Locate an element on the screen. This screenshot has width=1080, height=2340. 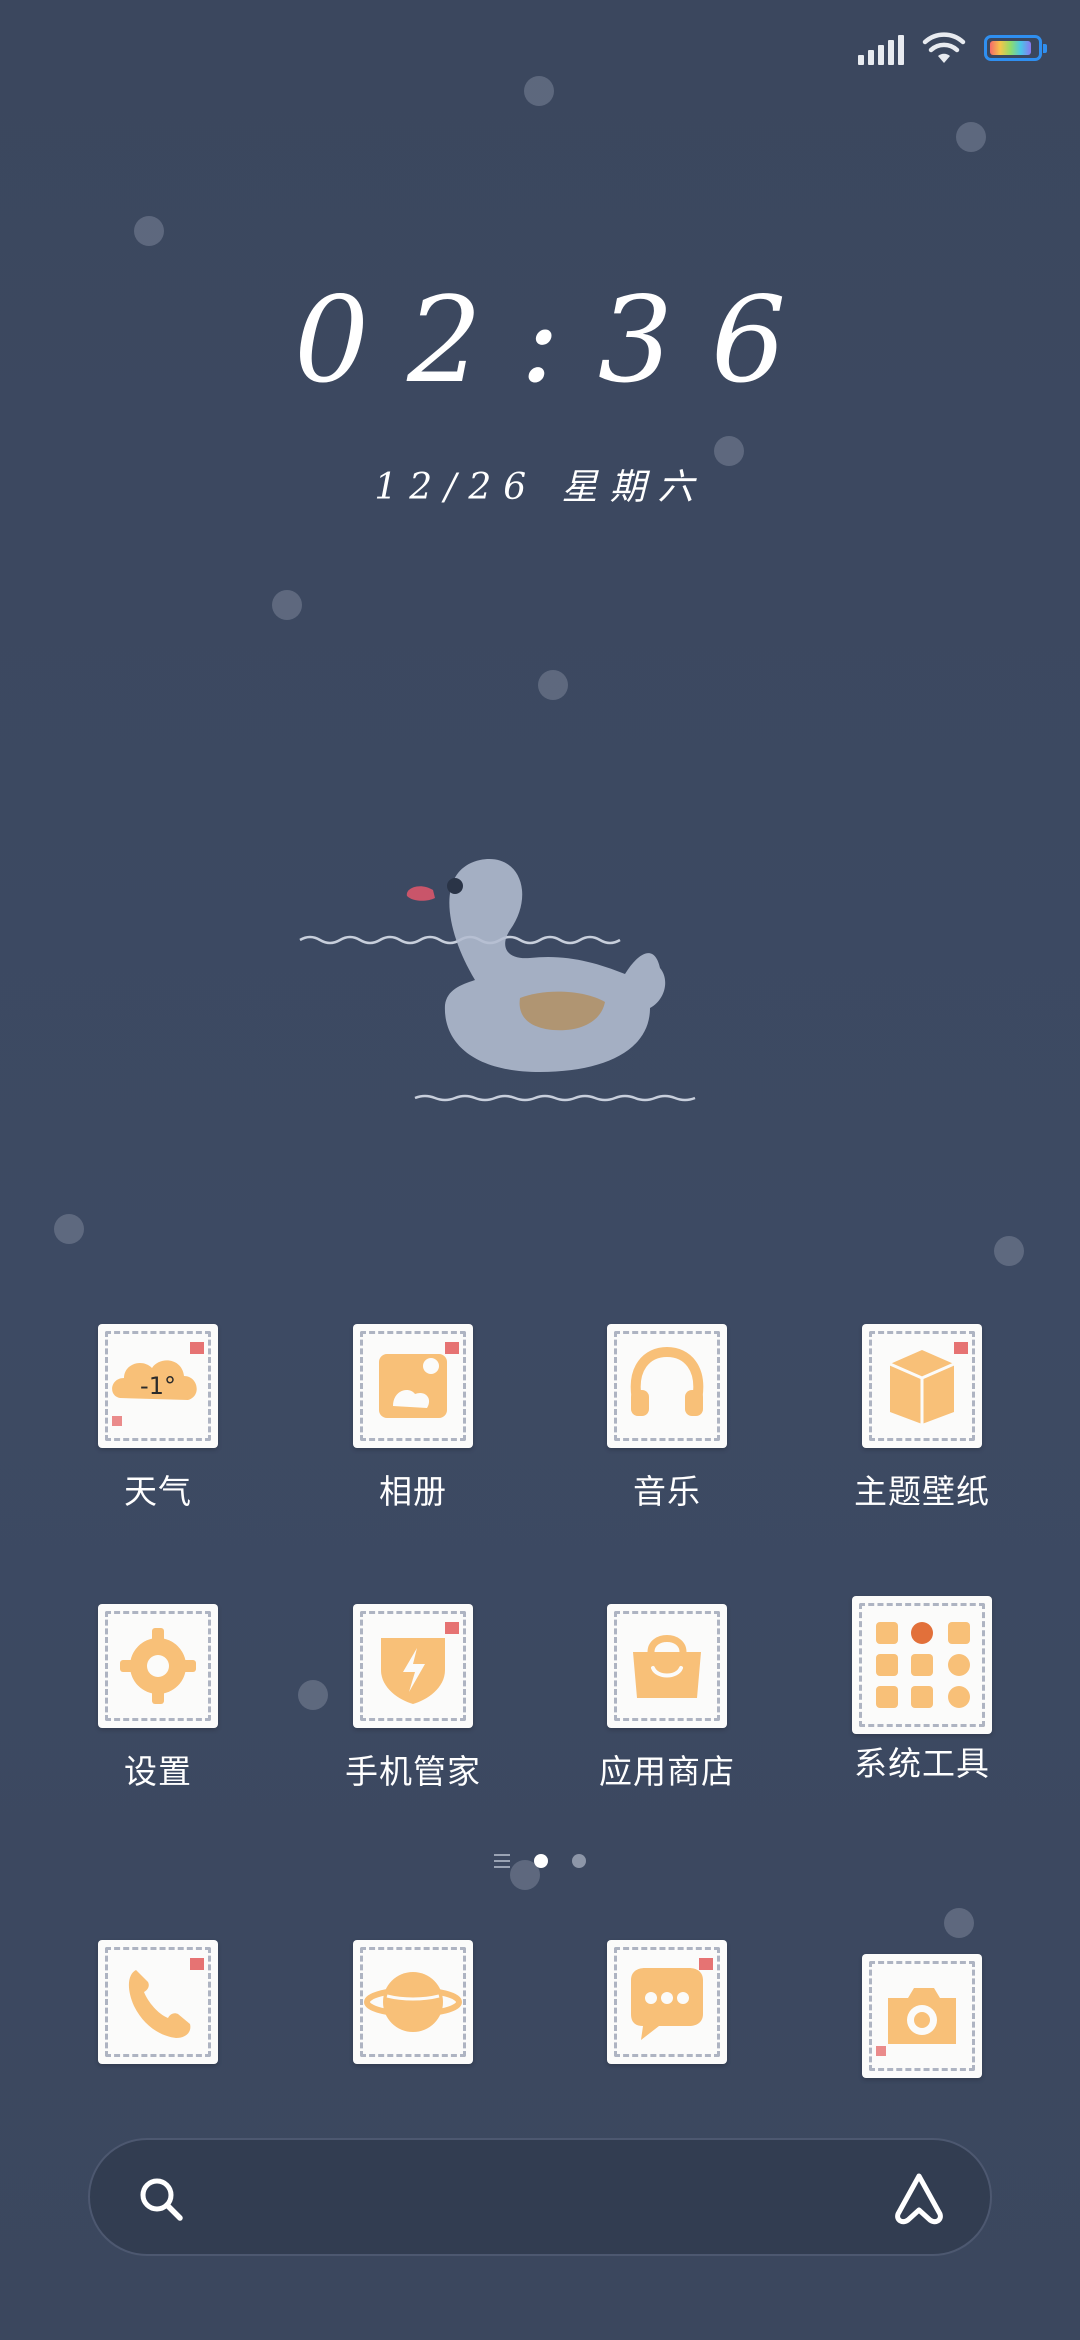
app-app-store: 应用商店 is located at coordinates (667, 1698).